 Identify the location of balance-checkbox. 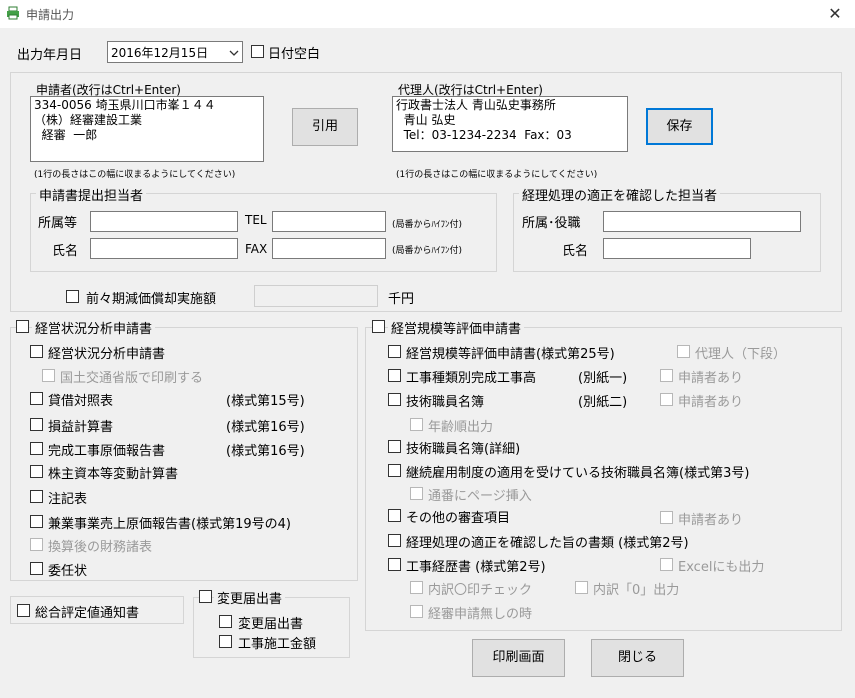
(36, 398).